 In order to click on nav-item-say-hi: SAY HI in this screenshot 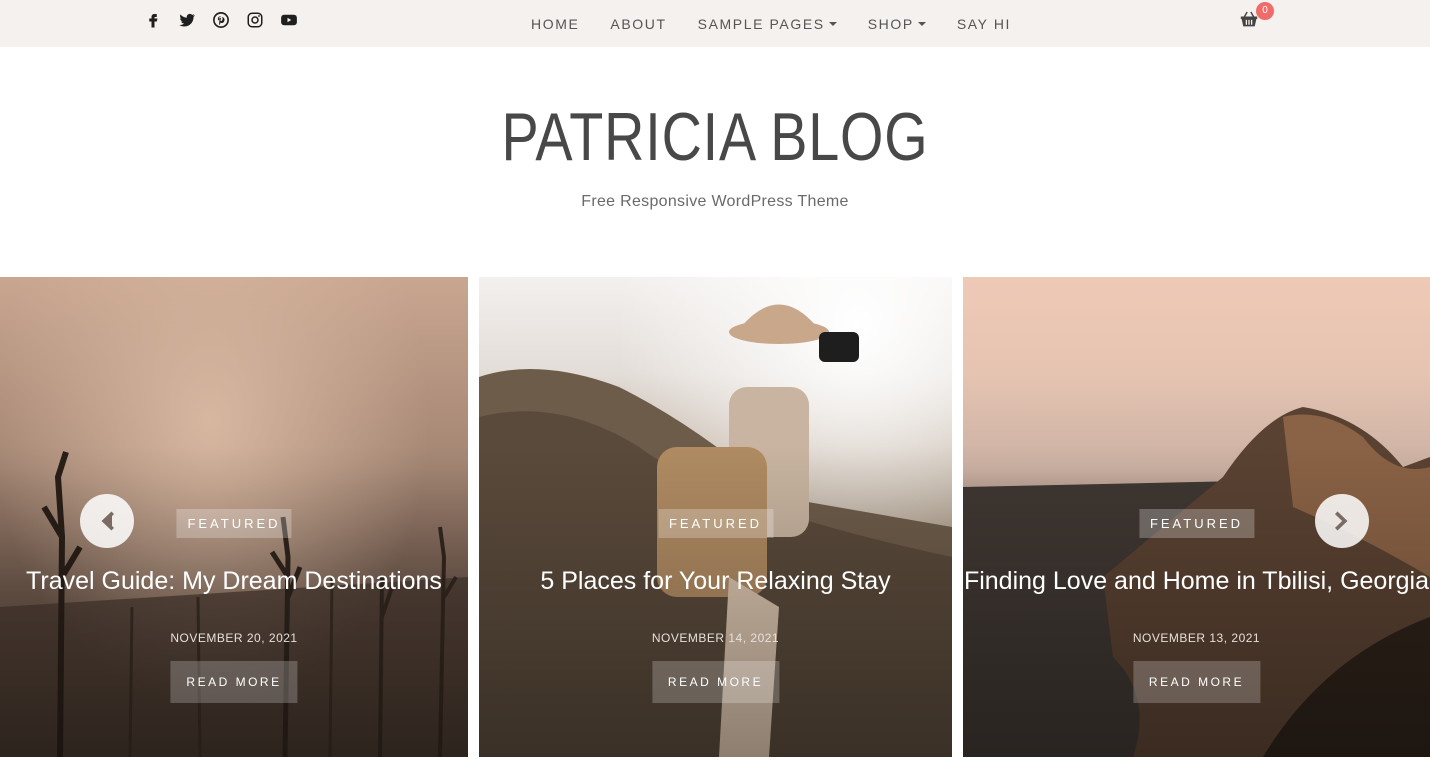, I will do `click(984, 24)`.